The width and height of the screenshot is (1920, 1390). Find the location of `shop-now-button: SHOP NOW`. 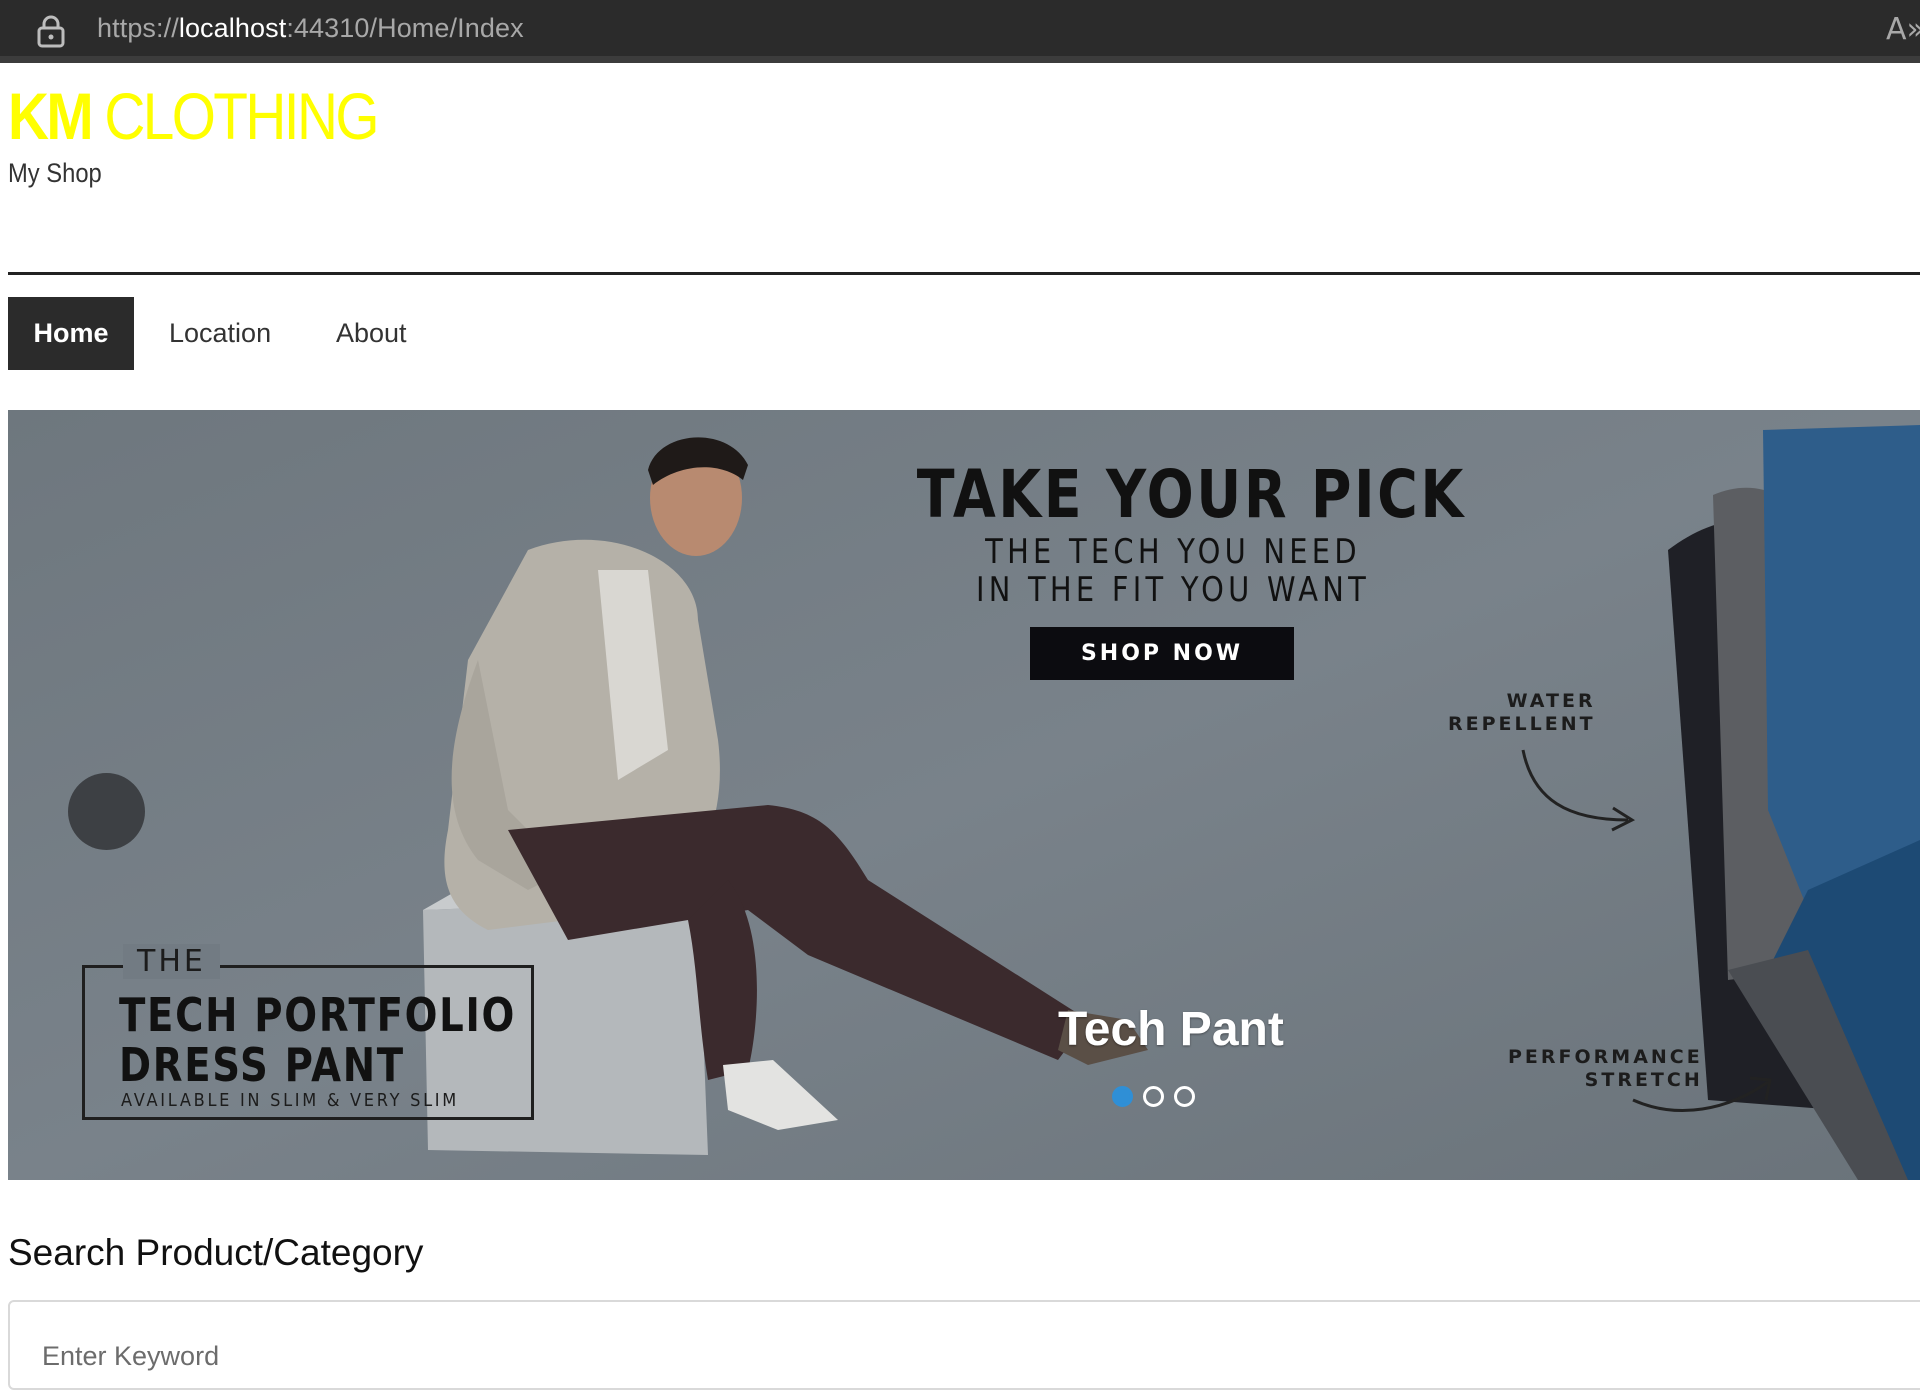

shop-now-button: SHOP NOW is located at coordinates (1162, 653).